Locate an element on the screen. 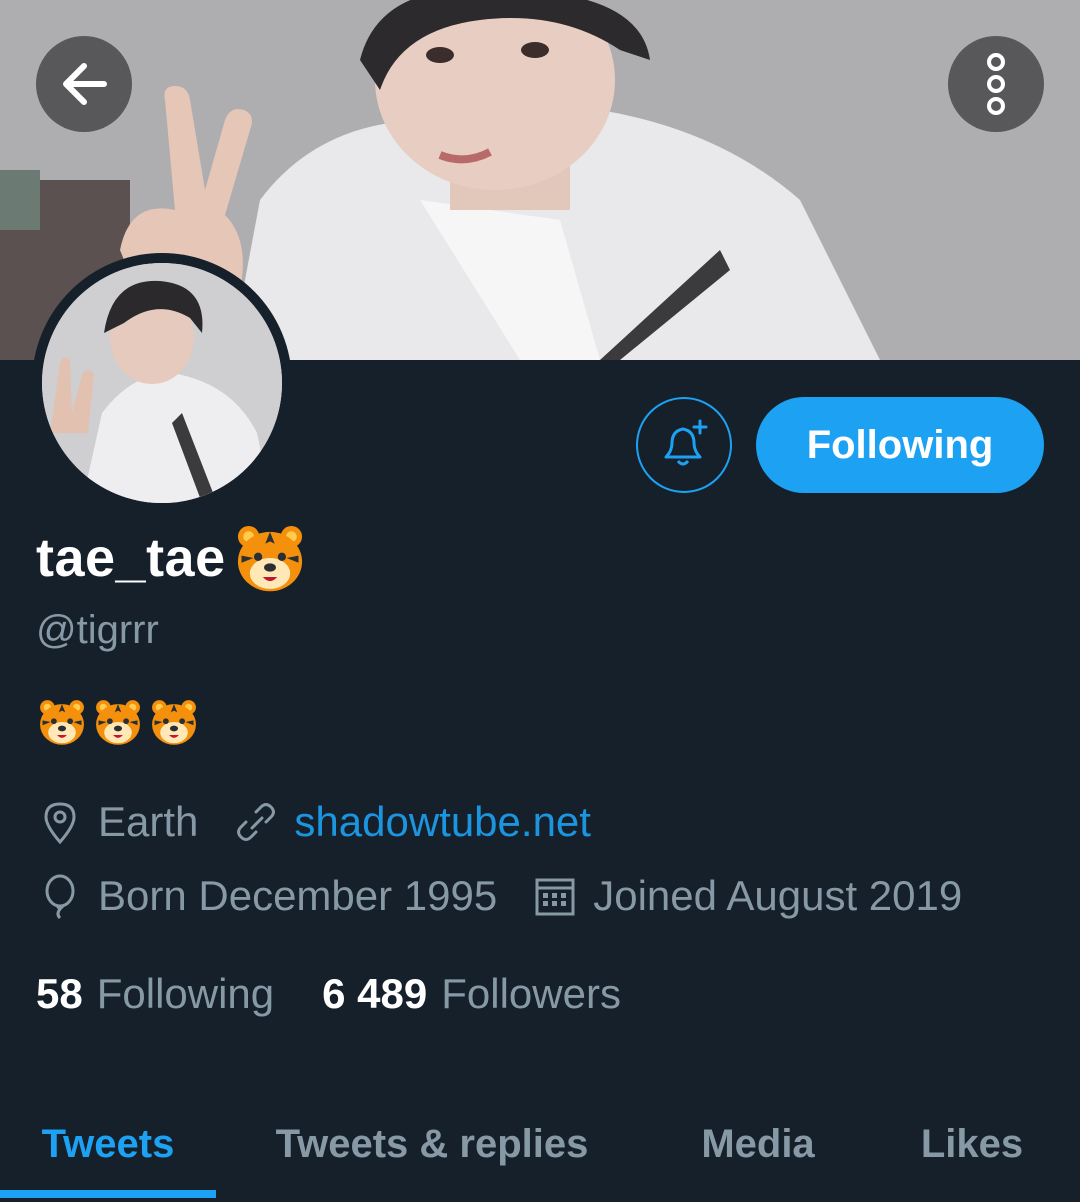 The height and width of the screenshot is (1202, 1080). display-name: tae_tae is located at coordinates (172, 558).